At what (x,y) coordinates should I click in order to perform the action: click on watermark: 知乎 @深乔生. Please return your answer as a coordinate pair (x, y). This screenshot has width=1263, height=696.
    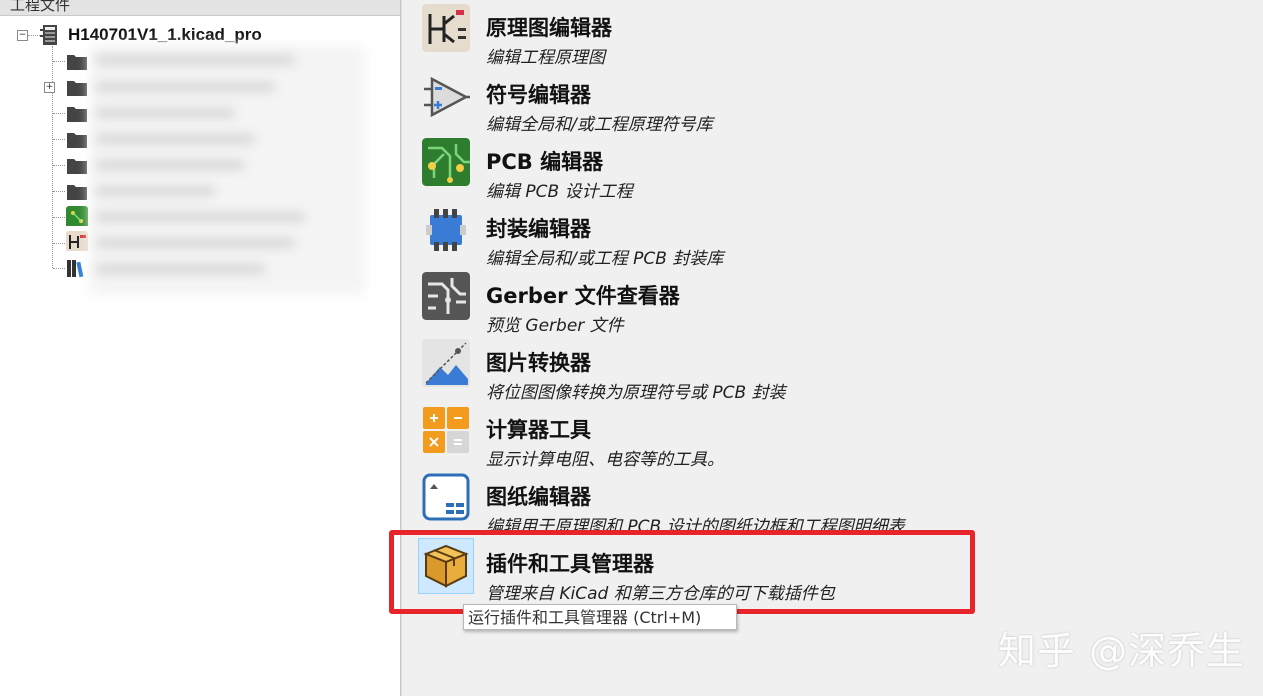
    Looking at the image, I should click on (1122, 651).